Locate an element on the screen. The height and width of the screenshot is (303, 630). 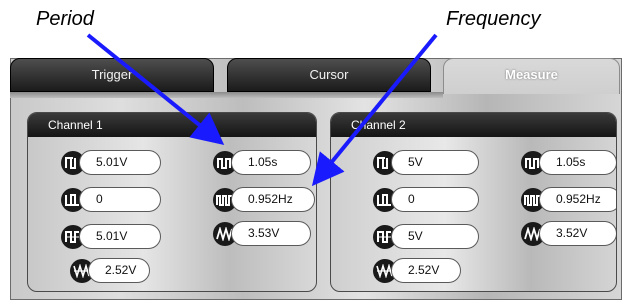
channel-1-minimum-value: 0 is located at coordinates (120, 199).